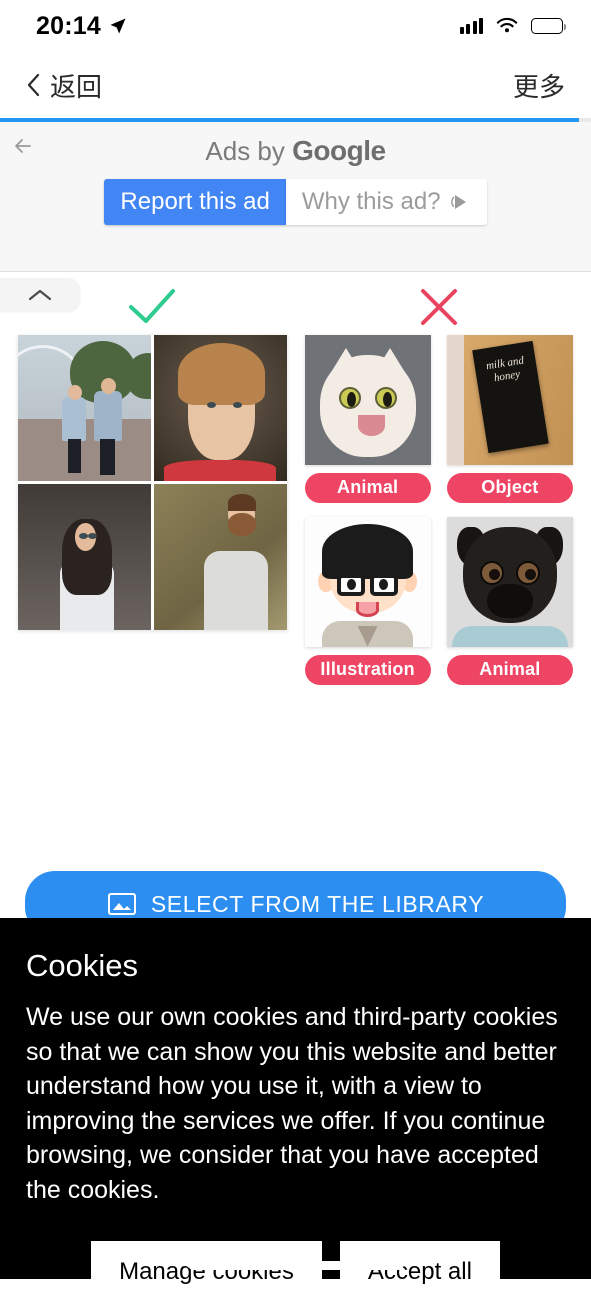 This screenshot has width=591, height=1303. I want to click on status-bar-right, so click(513, 26).